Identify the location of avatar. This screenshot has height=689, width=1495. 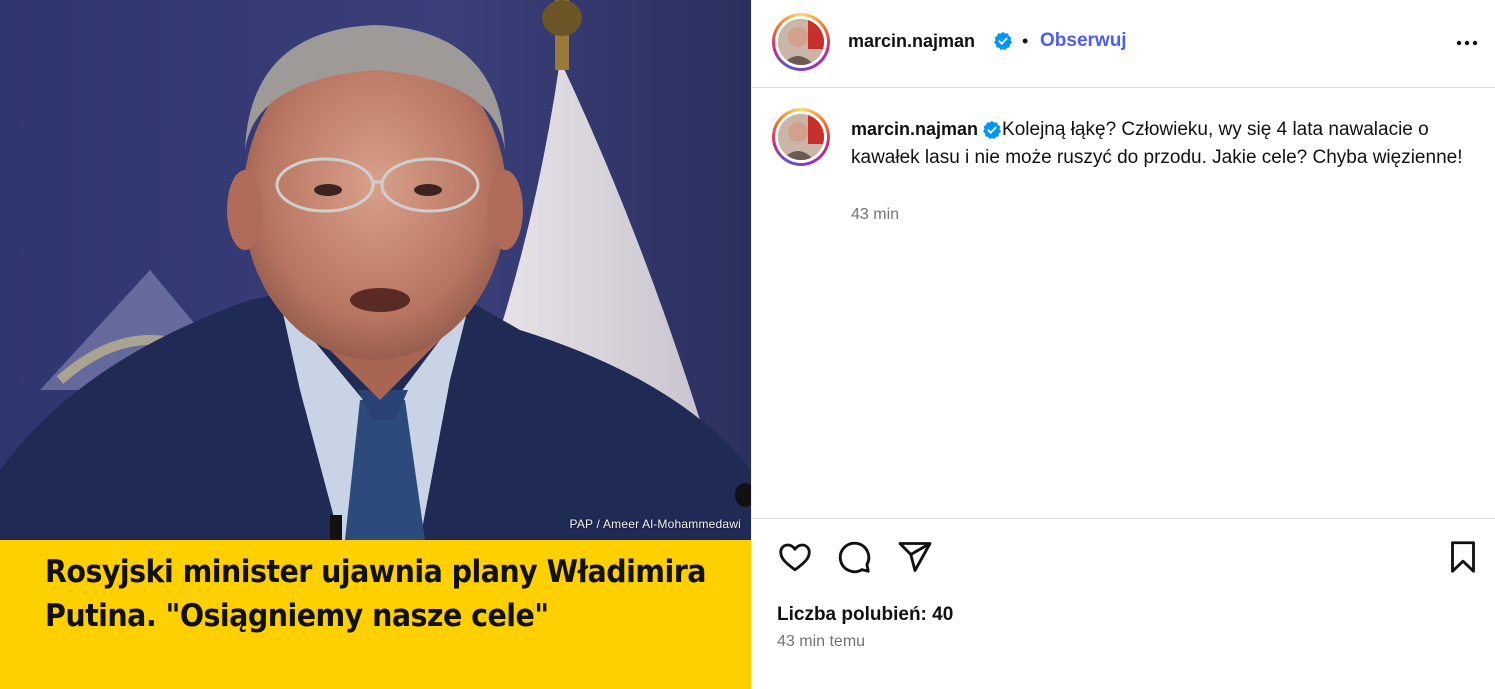
(801, 42).